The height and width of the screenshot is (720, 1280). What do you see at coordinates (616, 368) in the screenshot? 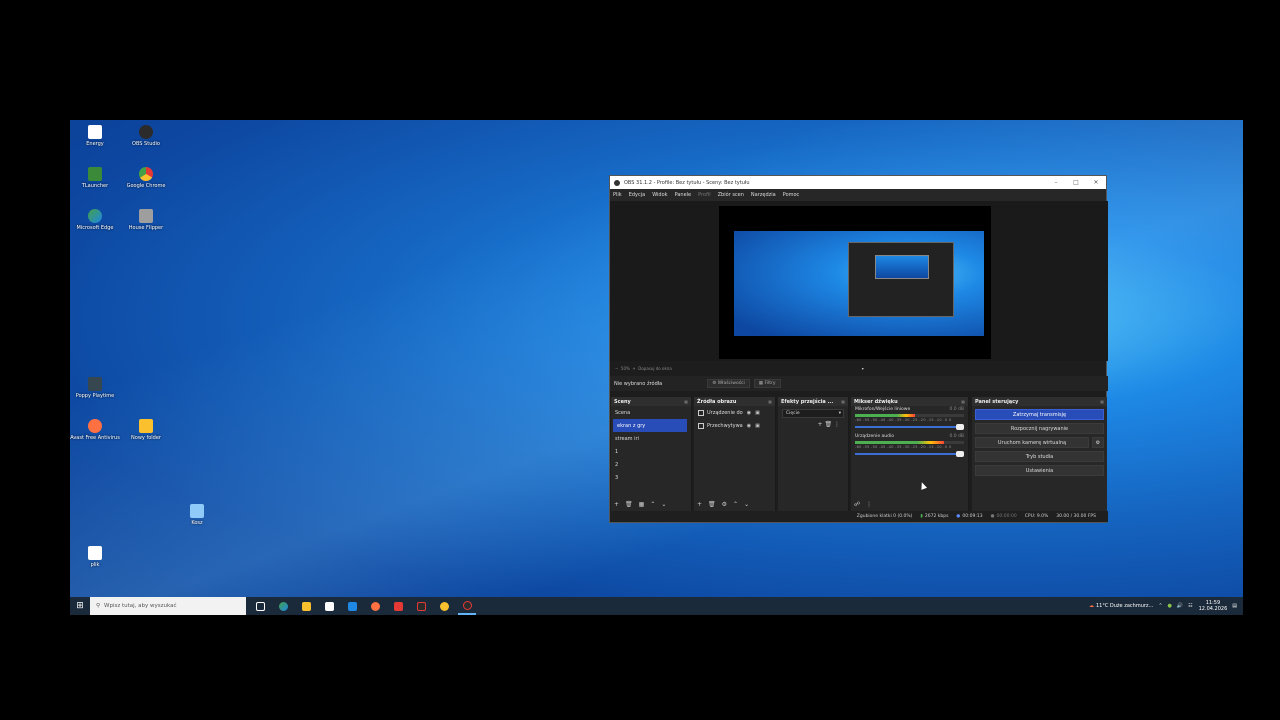
I see `zoom-out-icon: −` at bounding box center [616, 368].